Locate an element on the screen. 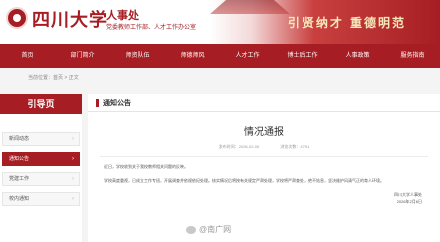 The width and height of the screenshot is (440, 242). main-nav: 首页 部门简介 师资队伍 师德师风 人才工作 博士后工作 人事政策 服务指南 is located at coordinates (220, 56).